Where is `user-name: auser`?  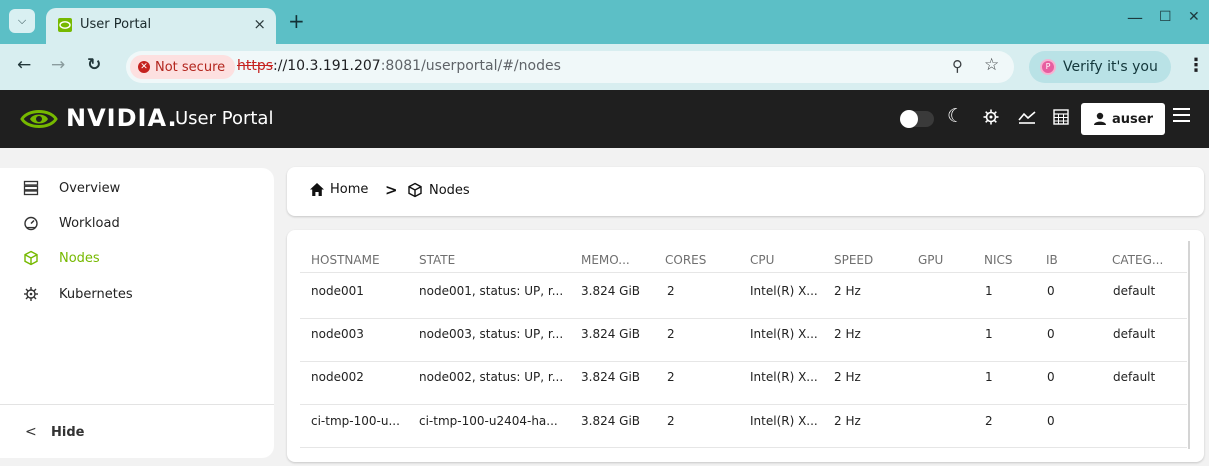 user-name: auser is located at coordinates (1132, 119).